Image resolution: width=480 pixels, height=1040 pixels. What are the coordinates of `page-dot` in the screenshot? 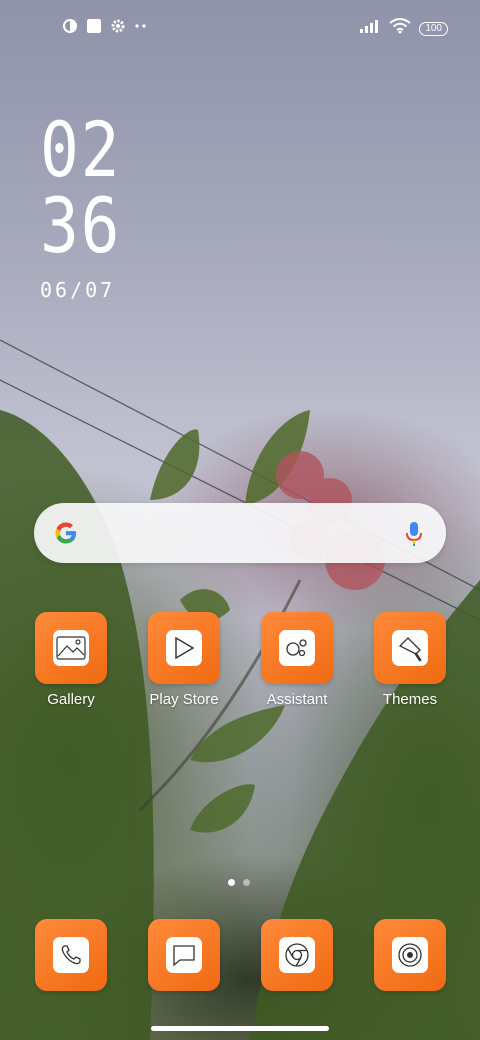 It's located at (246, 882).